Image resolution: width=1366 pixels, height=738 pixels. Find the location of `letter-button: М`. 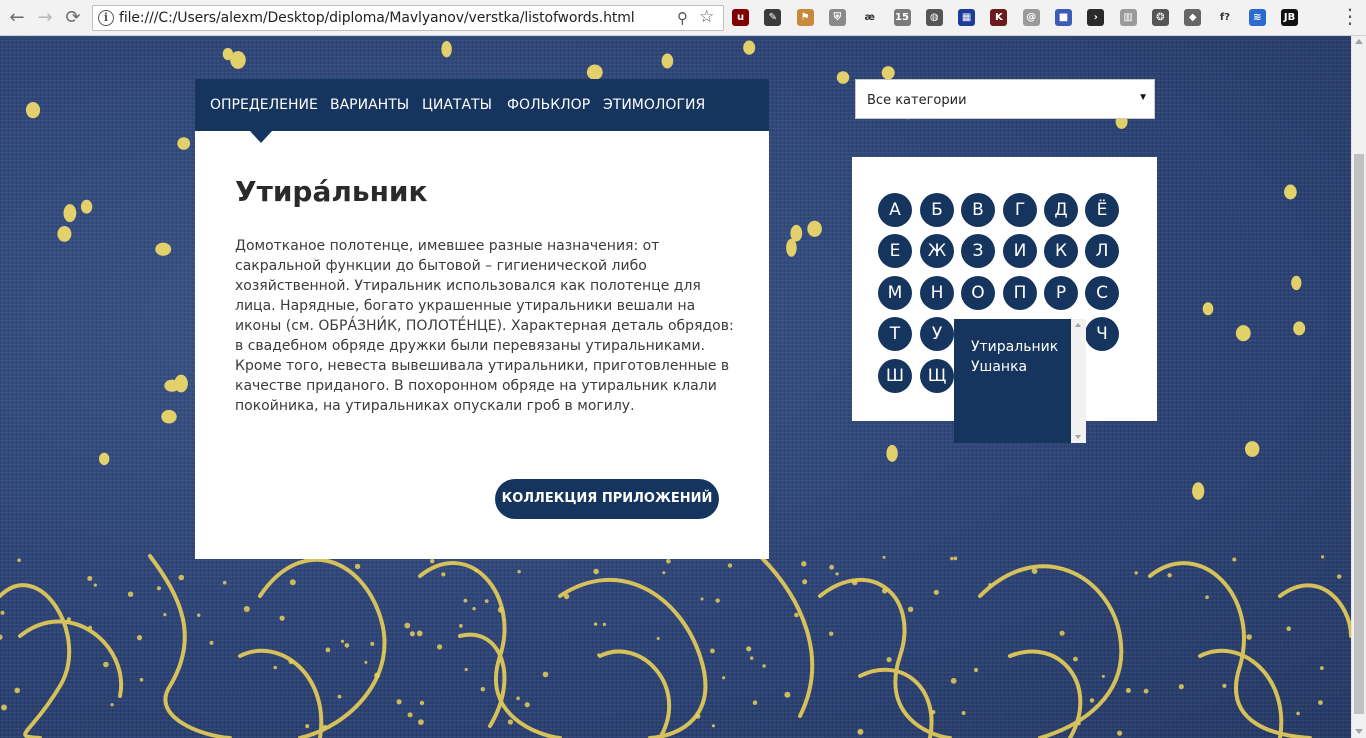

letter-button: М is located at coordinates (895, 293).